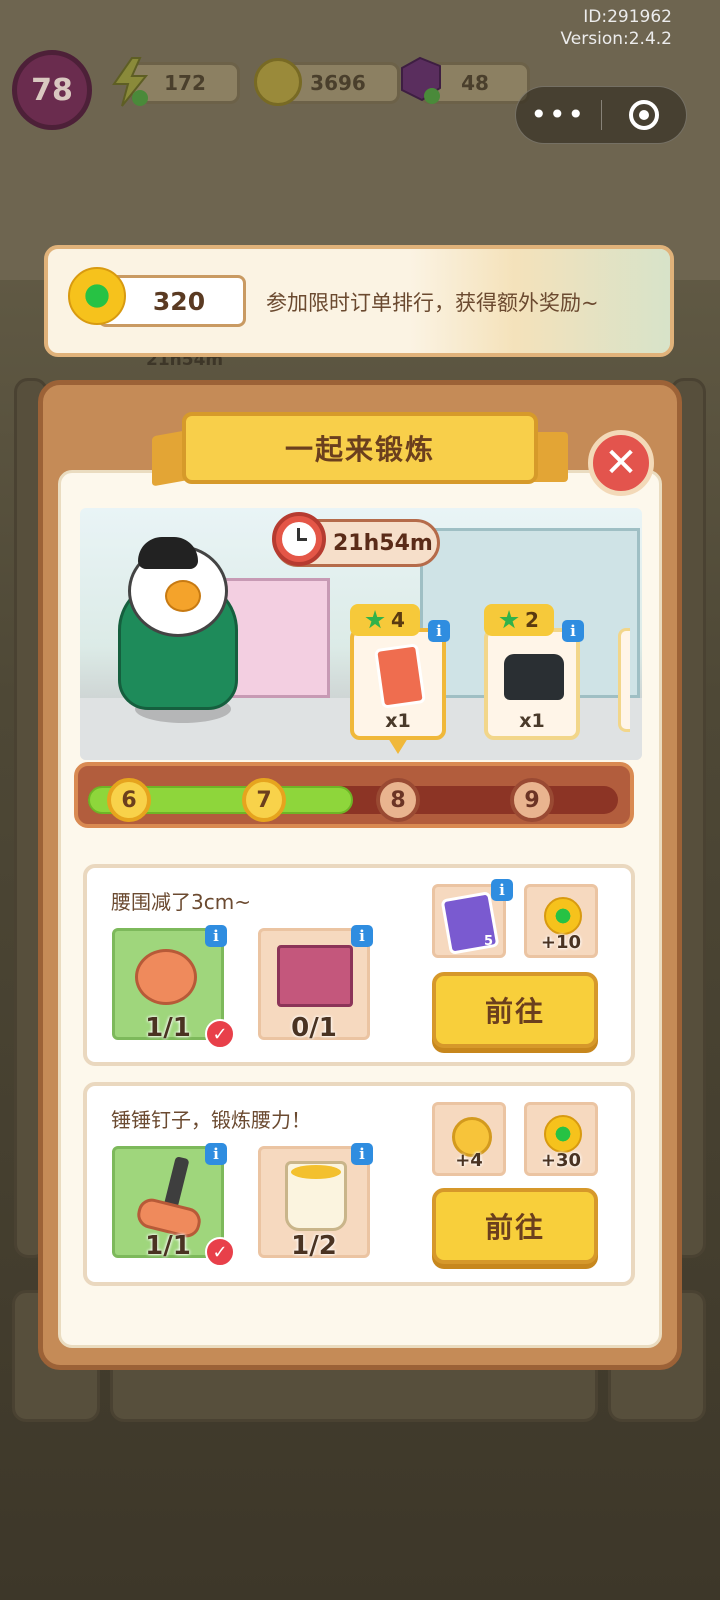  Describe the element at coordinates (168, 553) in the screenshot. I see `duck-character-hair` at that location.